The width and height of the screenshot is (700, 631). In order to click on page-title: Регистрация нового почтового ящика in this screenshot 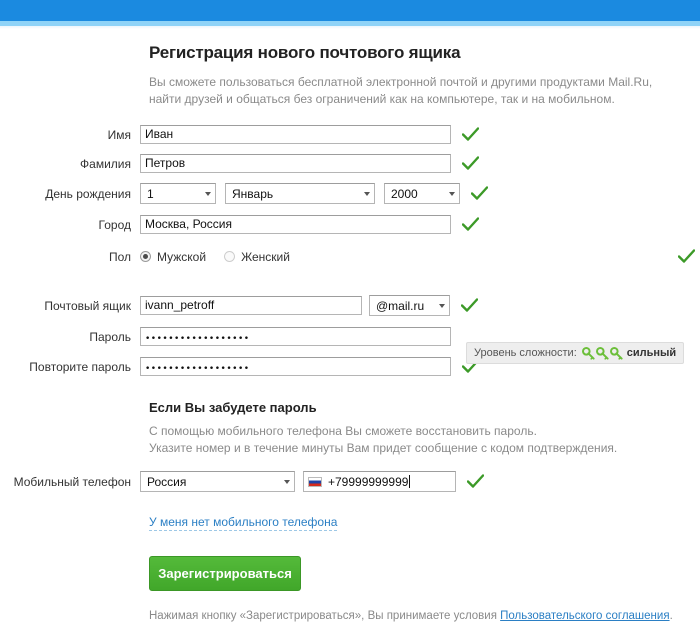, I will do `click(305, 52)`.